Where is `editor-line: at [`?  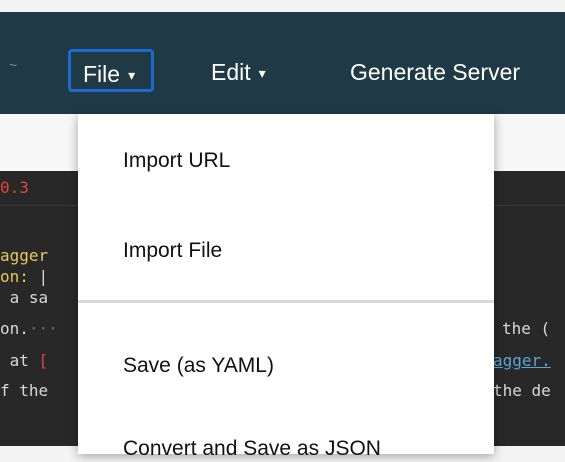 editor-line: at [ is located at coordinates (24, 360).